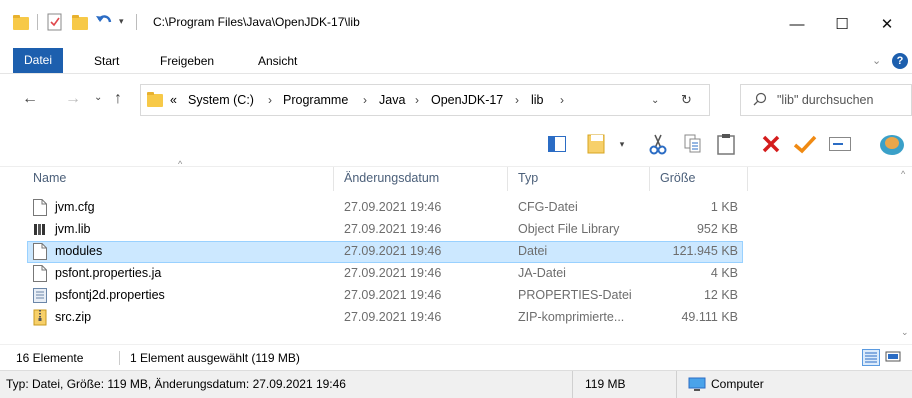  Describe the element at coordinates (905, 332) in the screenshot. I see `scroll-down-icon: ⌄` at that location.